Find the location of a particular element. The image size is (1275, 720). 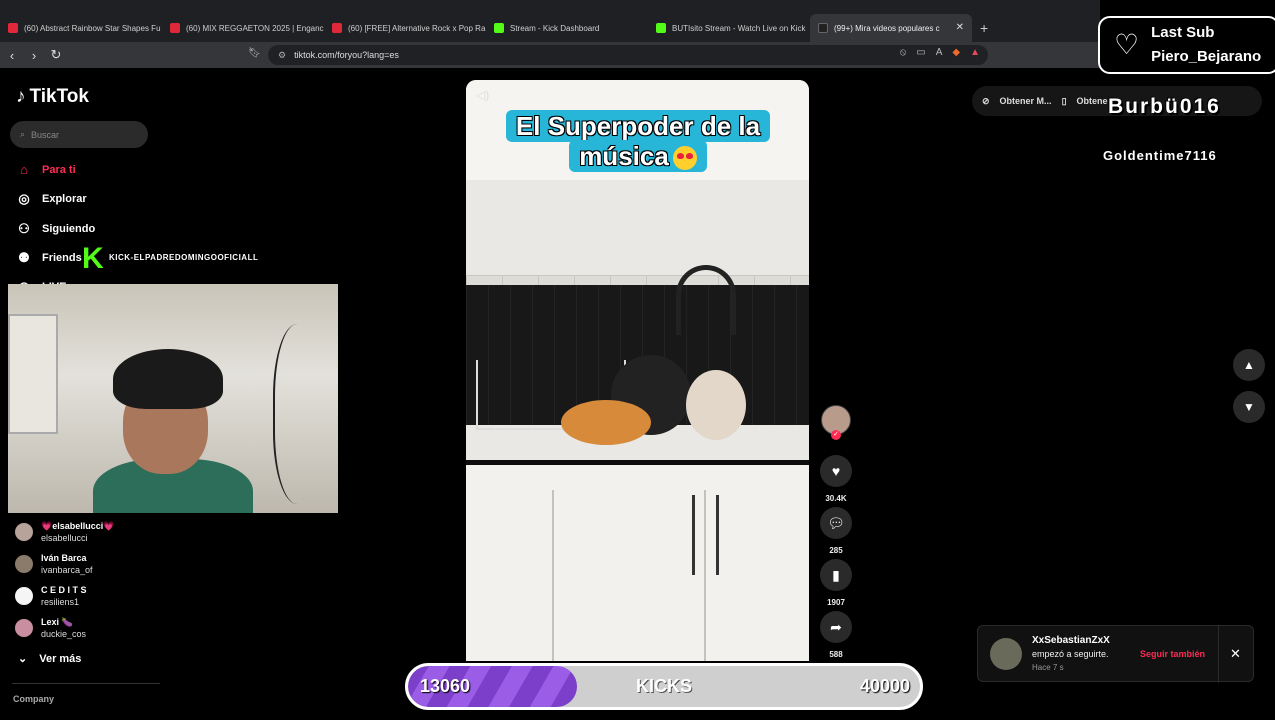

heart-icon: ♥ is located at coordinates (836, 471).